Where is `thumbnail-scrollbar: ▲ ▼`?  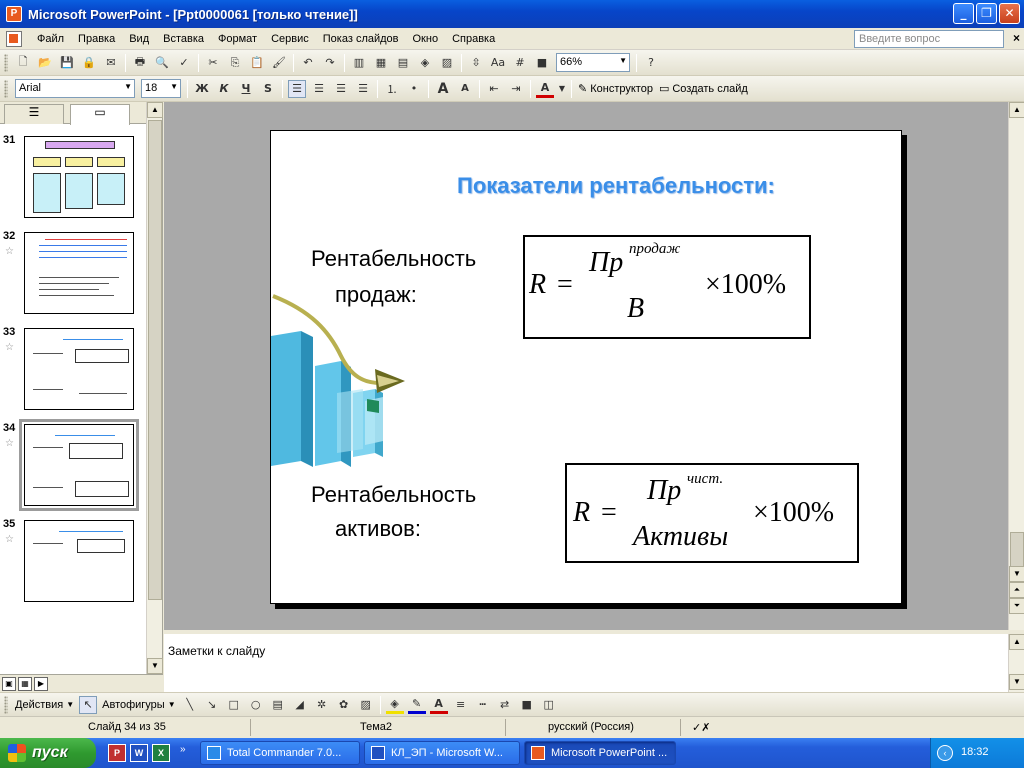 thumbnail-scrollbar: ▲ ▼ is located at coordinates (154, 388).